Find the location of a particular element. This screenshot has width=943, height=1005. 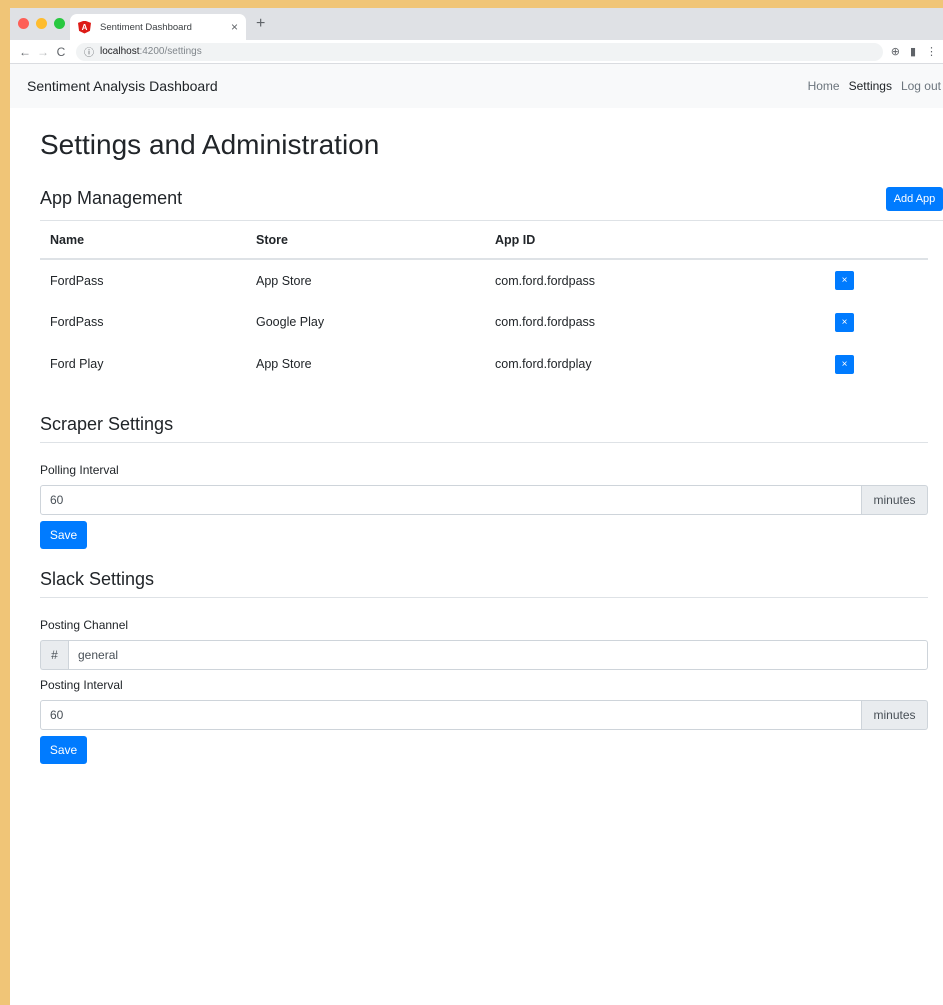

zoom-icon: ⊕ is located at coordinates (895, 51).